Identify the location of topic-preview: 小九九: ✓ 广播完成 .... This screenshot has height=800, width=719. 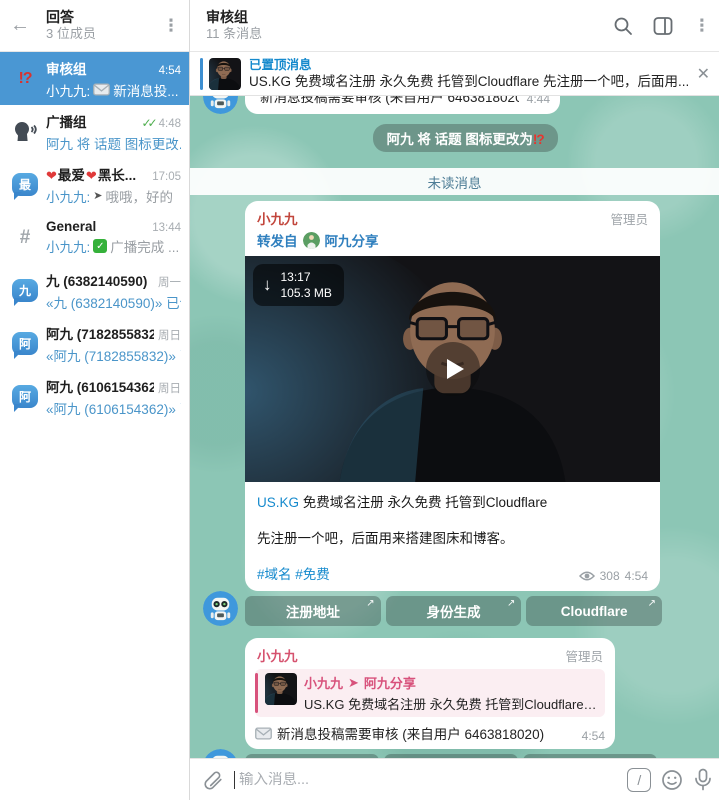
(113, 246).